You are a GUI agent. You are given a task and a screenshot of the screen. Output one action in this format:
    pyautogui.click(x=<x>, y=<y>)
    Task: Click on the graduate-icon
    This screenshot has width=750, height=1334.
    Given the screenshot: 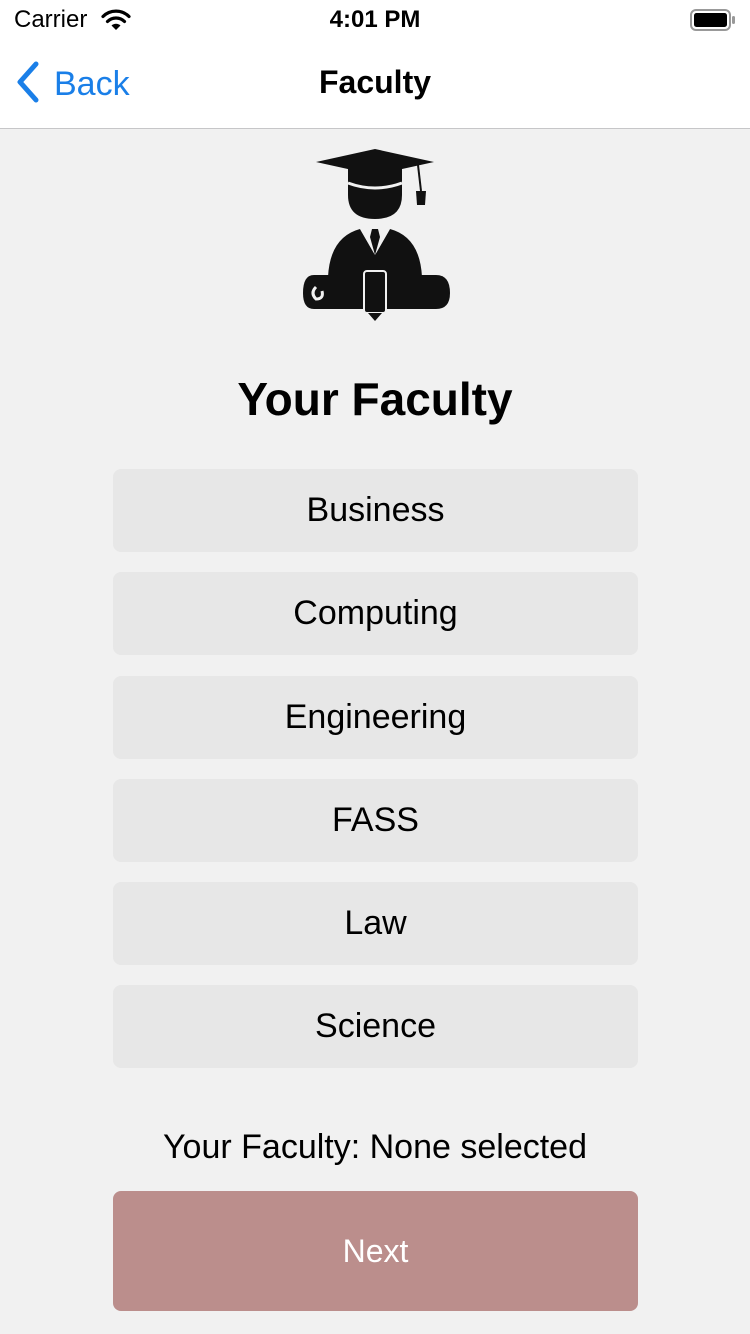 What is the action you would take?
    pyautogui.click(x=375, y=234)
    